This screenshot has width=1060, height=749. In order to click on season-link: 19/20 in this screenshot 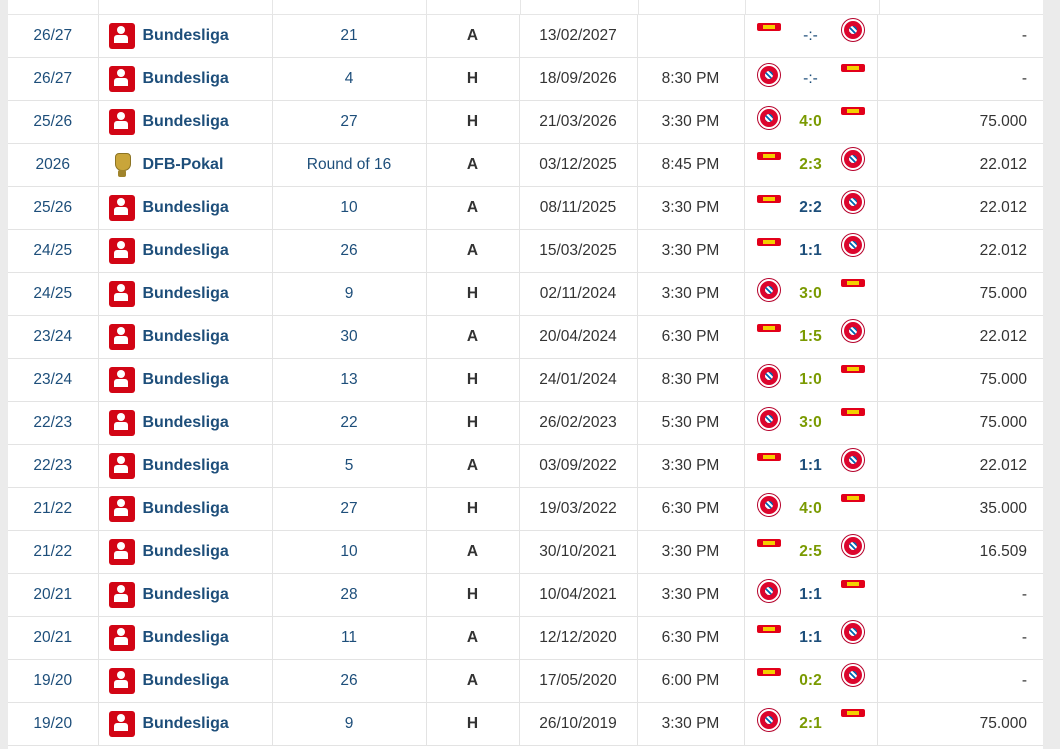, I will do `click(52, 680)`.